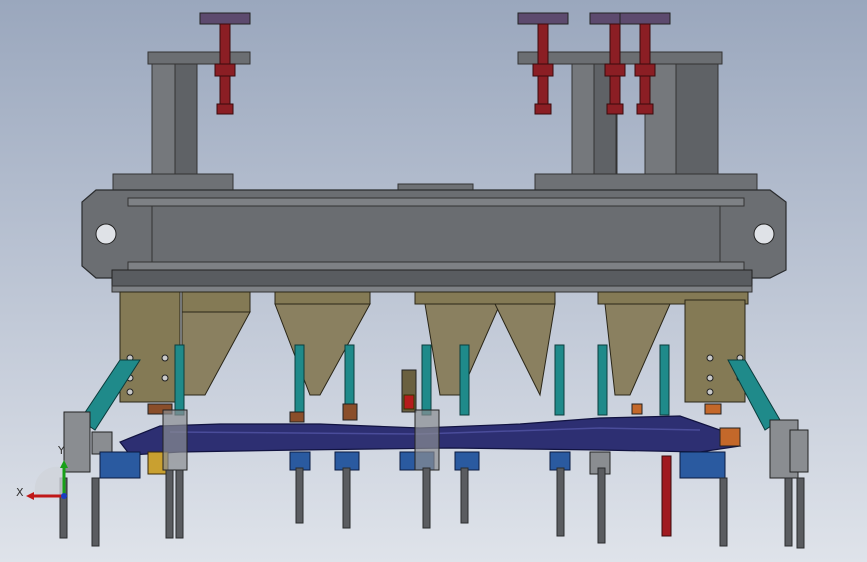 This screenshot has width=867, height=562. I want to click on y-axis-label: Y, so click(61, 450).